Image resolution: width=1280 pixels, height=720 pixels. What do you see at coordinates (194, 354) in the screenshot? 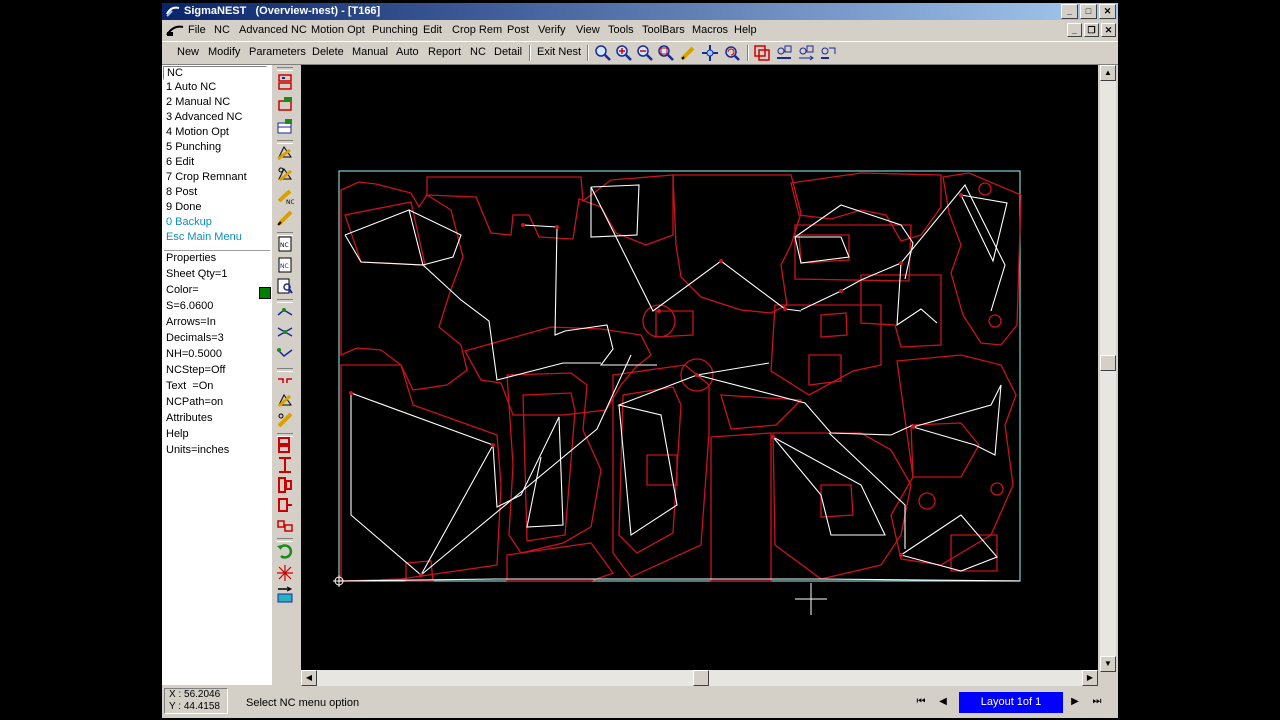
I see `property-nh: NH=0.5000` at bounding box center [194, 354].